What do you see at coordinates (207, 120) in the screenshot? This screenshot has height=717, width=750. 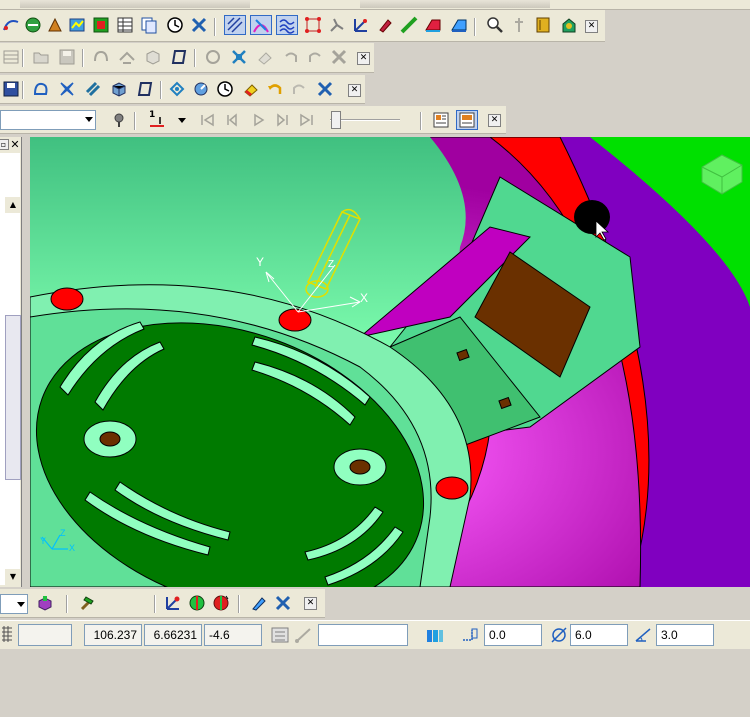 I see `skip-start-icon` at bounding box center [207, 120].